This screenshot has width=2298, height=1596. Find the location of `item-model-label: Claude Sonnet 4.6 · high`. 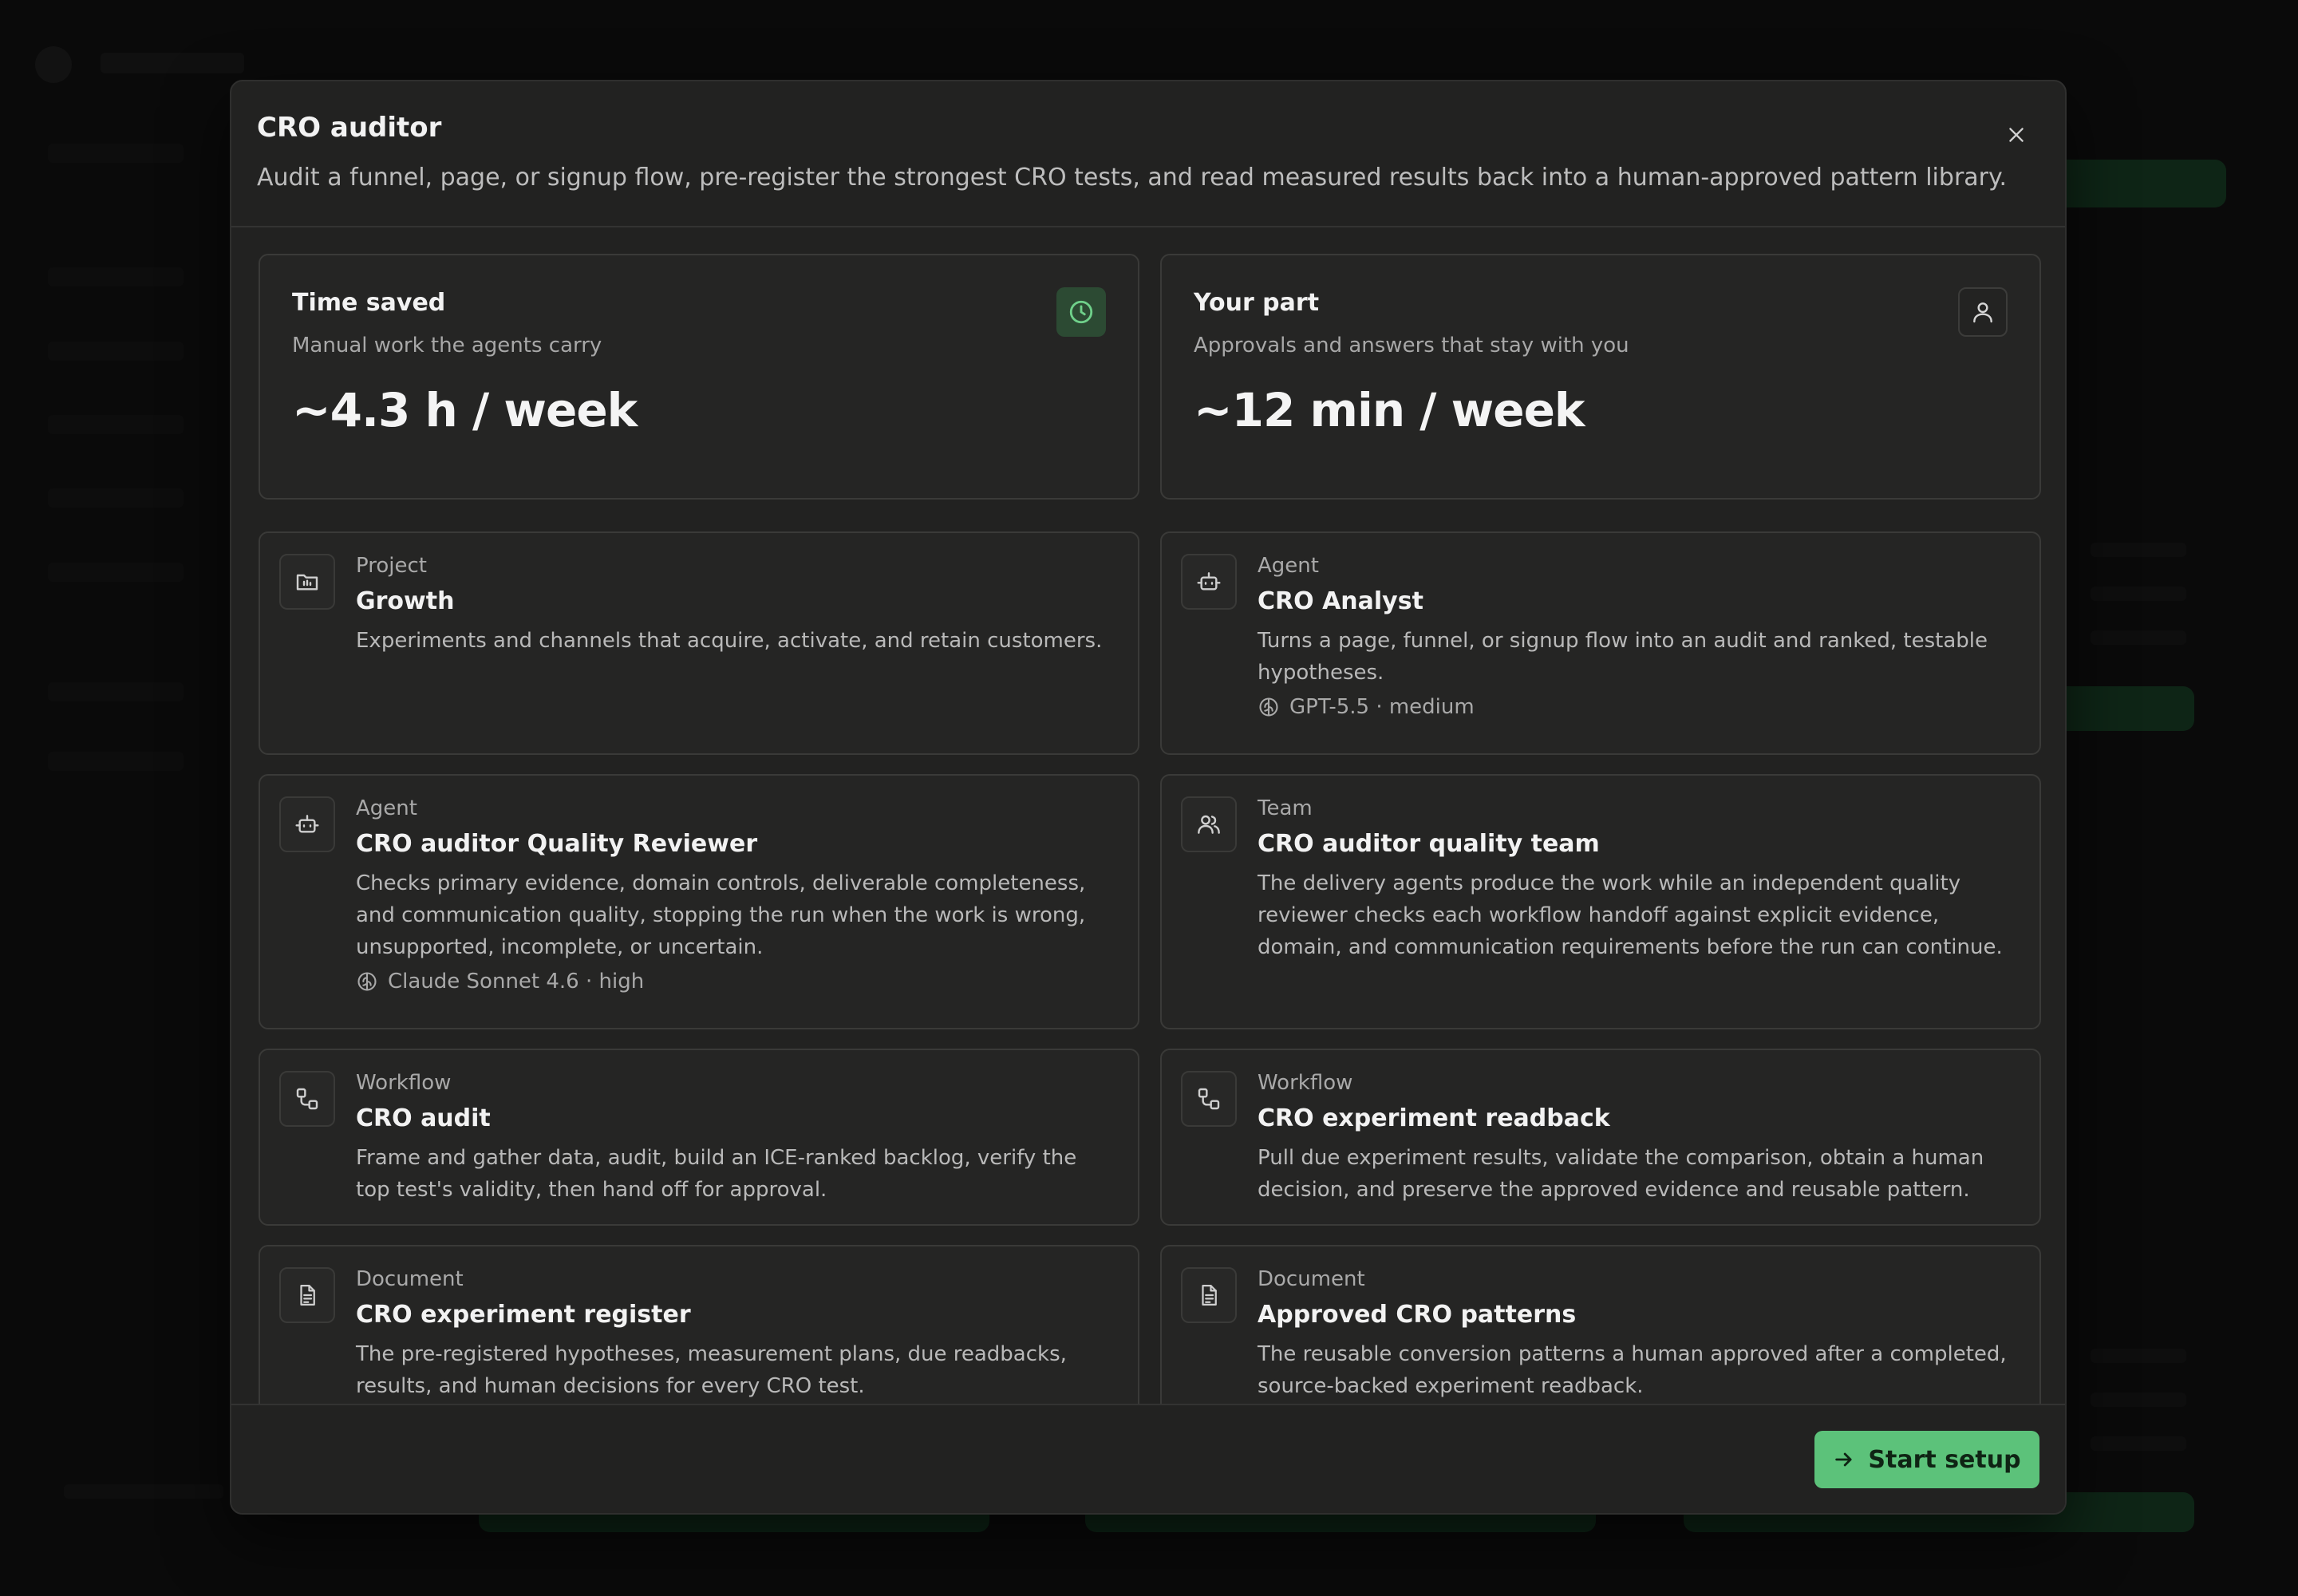

item-model-label: Claude Sonnet 4.6 · high is located at coordinates (517, 982).